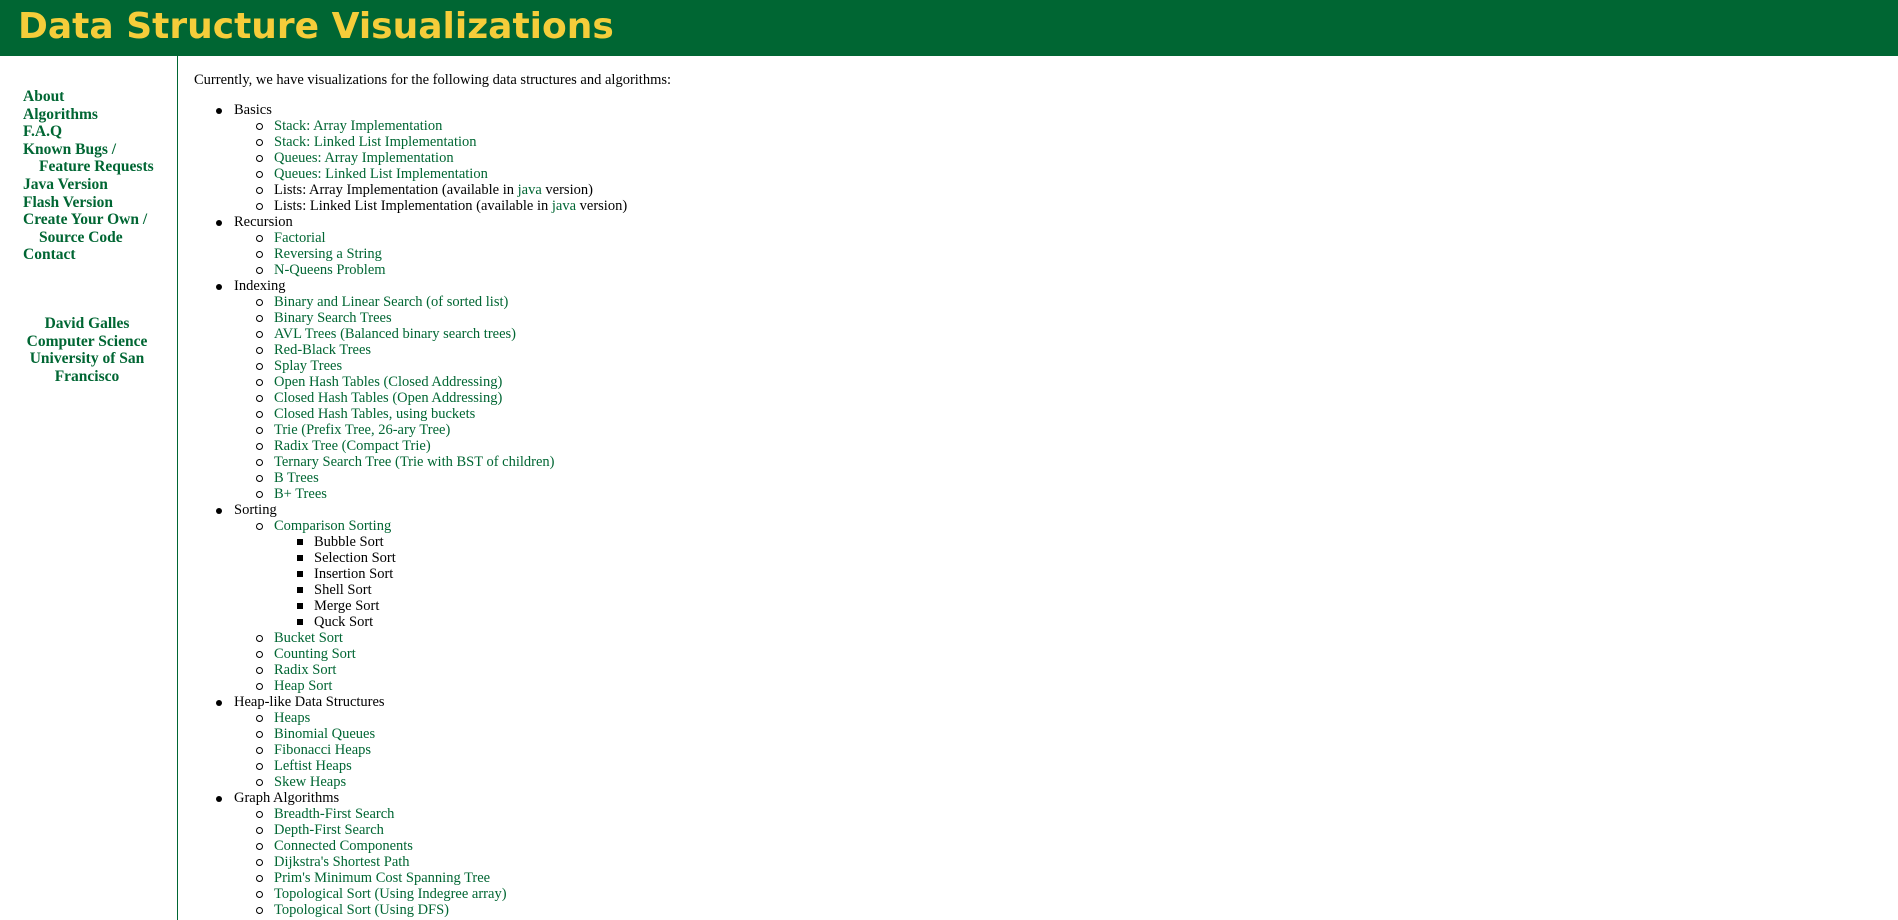  I want to click on section-title: Recursion, so click(263, 222).